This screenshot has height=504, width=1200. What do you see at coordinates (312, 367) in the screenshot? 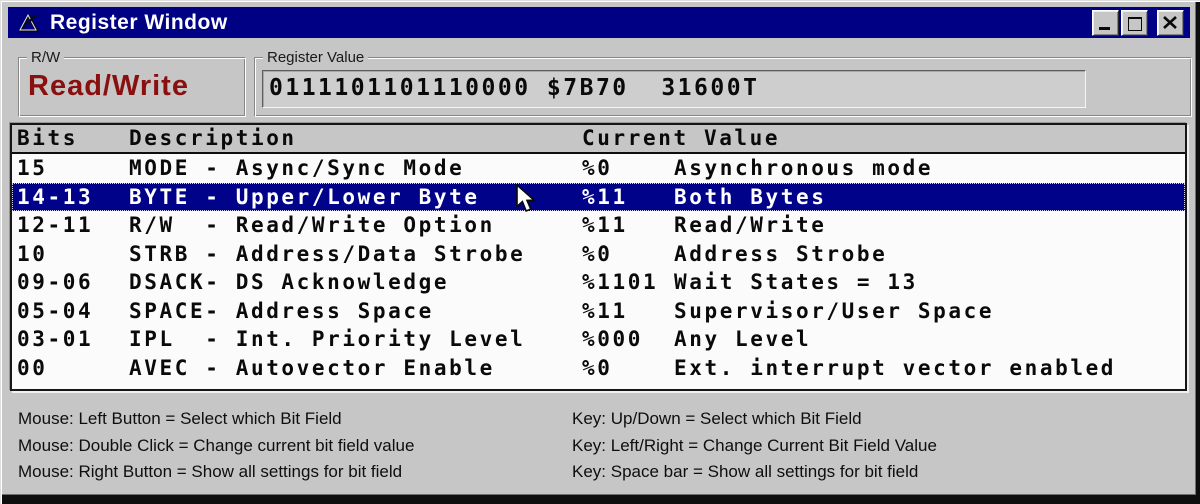
I see `cell-desc: AVEC - Autovector Enable` at bounding box center [312, 367].